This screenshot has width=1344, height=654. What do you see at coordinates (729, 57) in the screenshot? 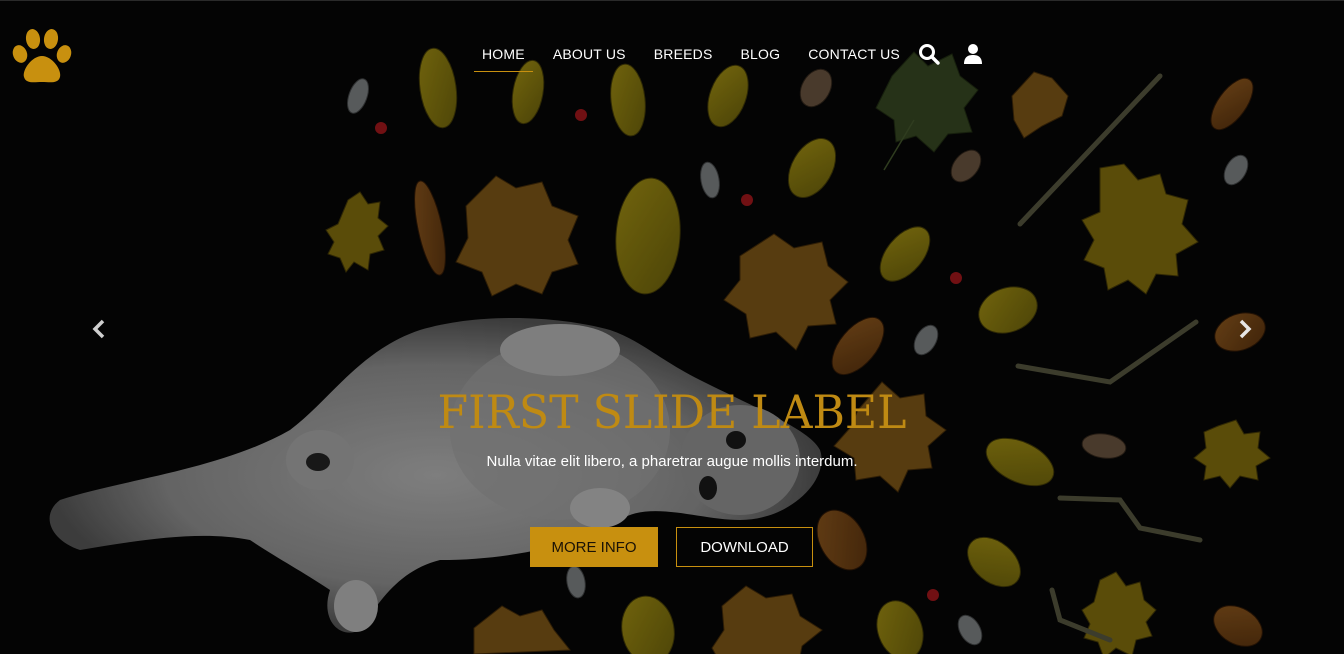
I see `main-nav: HOME ABOUT US BREEDS BLOG CONTACT US` at bounding box center [729, 57].